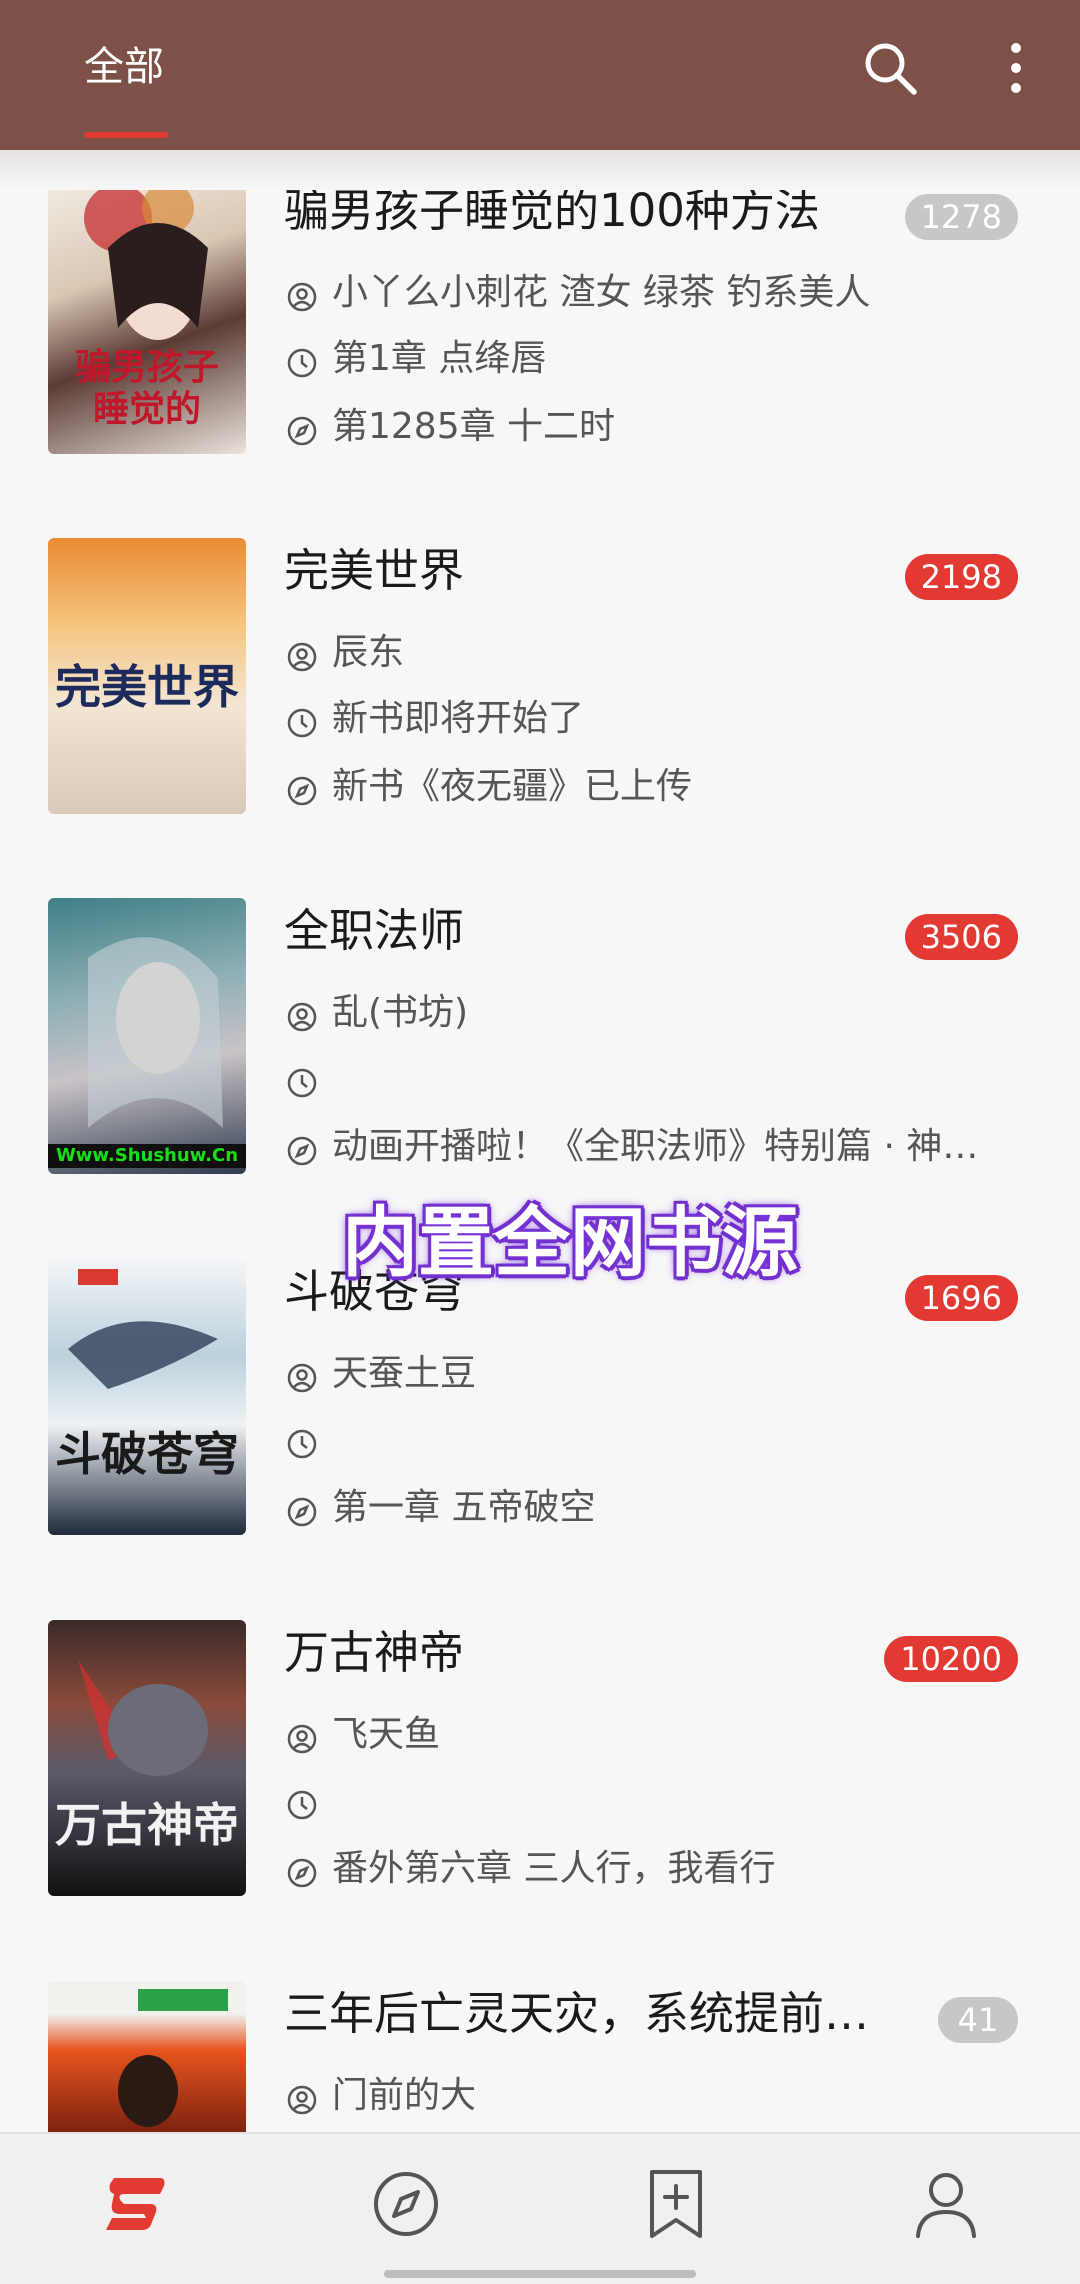  Describe the element at coordinates (136, 2204) in the screenshot. I see `bookshelf-icon` at that location.